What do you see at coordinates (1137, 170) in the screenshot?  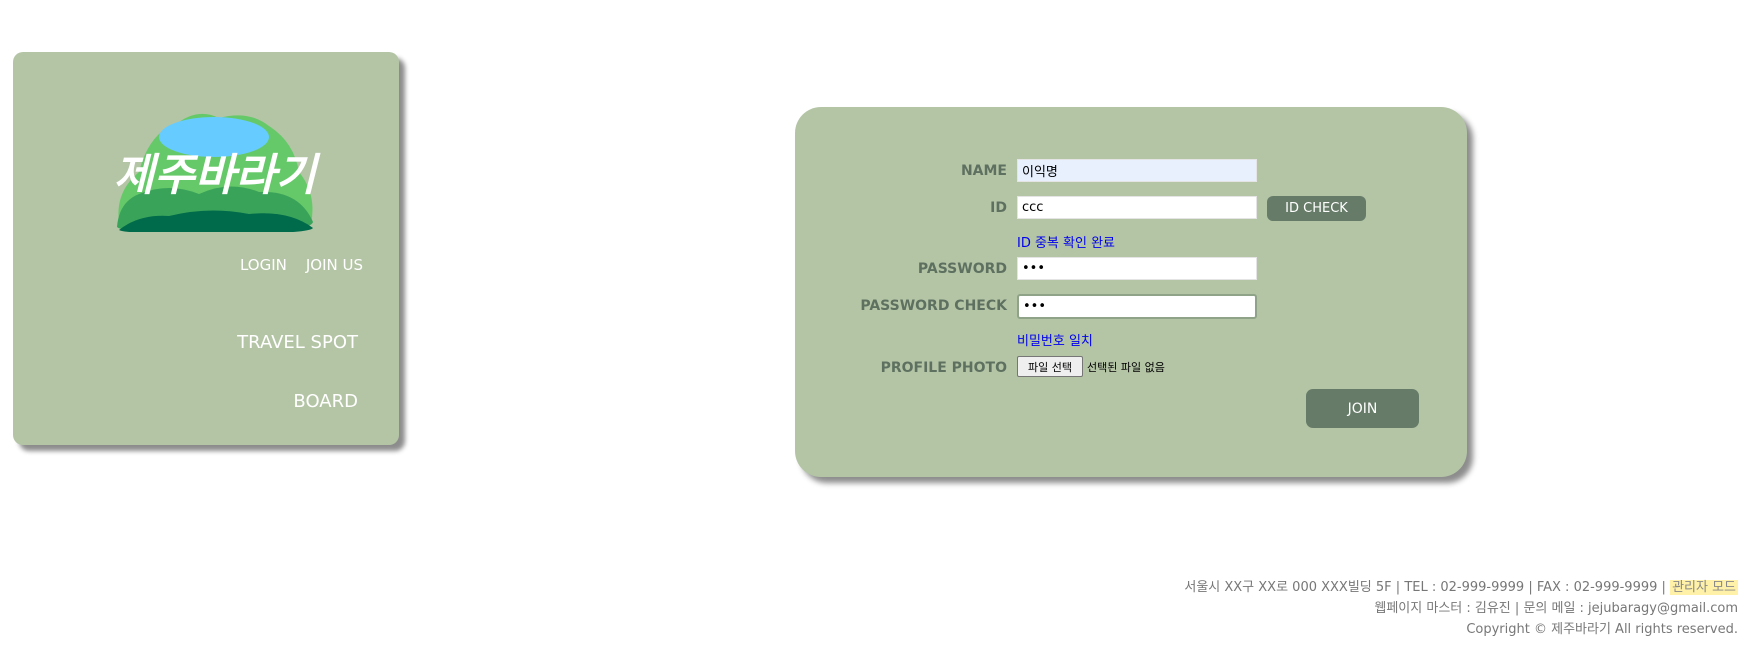 I see `name-input` at bounding box center [1137, 170].